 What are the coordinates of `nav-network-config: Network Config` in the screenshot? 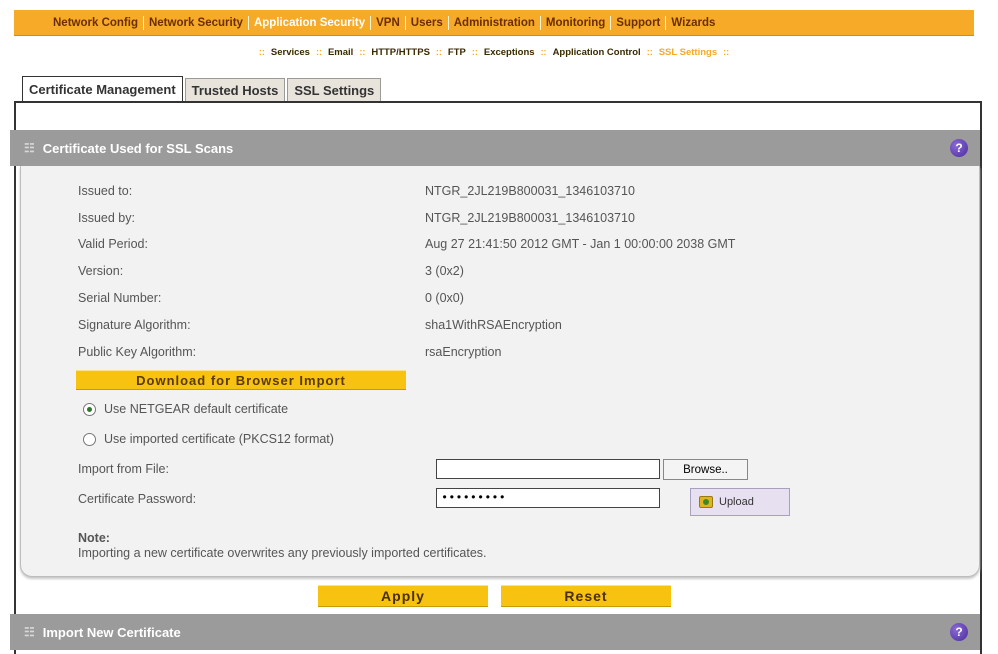 It's located at (96, 22).